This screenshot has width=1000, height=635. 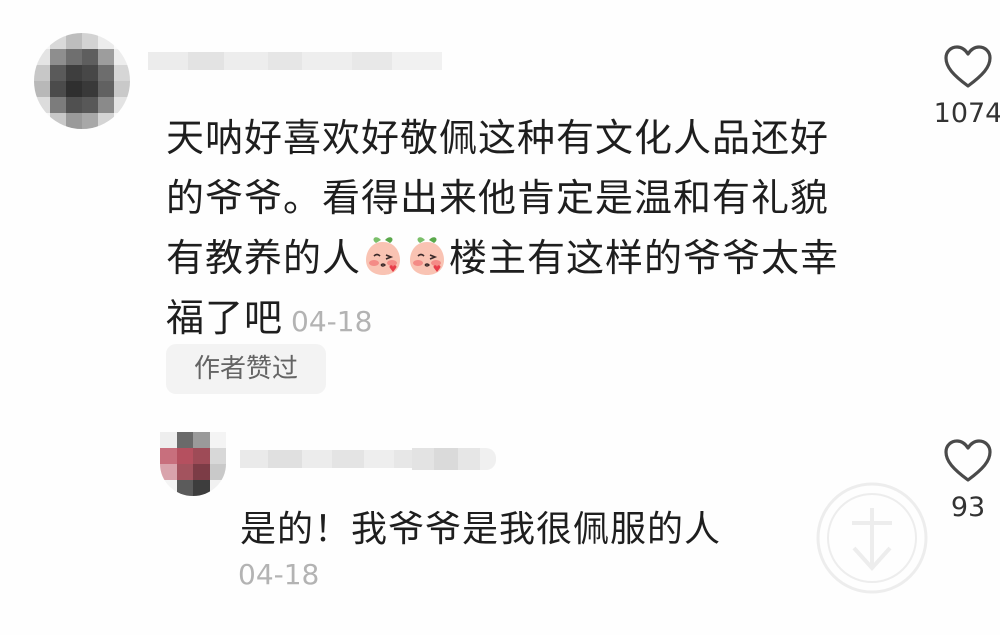 I want to click on comment-timestamp: 04-18, so click(x=332, y=321).